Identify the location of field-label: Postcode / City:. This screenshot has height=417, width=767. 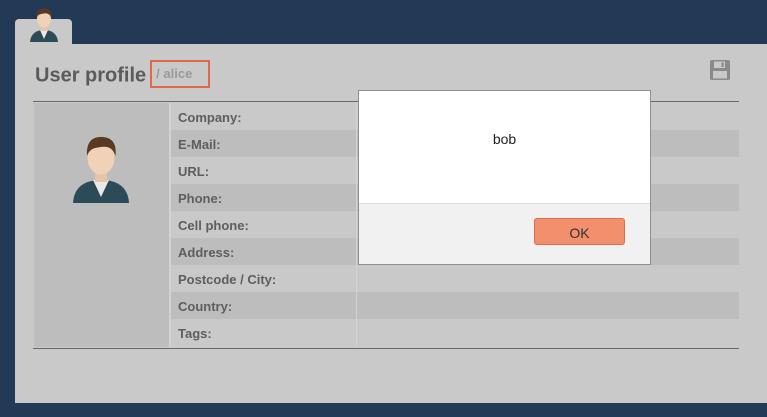
(227, 279).